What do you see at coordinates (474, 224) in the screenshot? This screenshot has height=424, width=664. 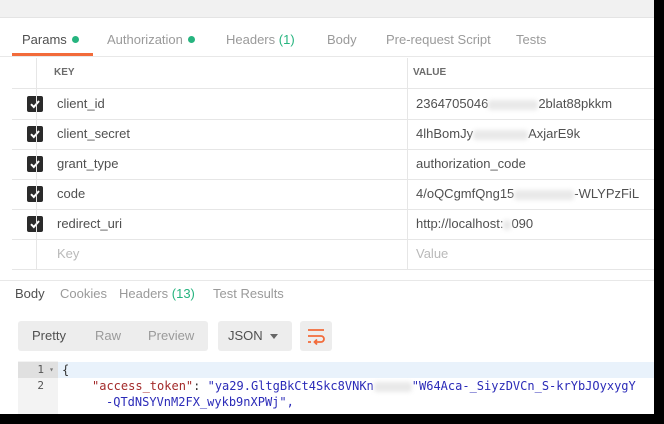 I see `param-value: http://localhost: 090` at bounding box center [474, 224].